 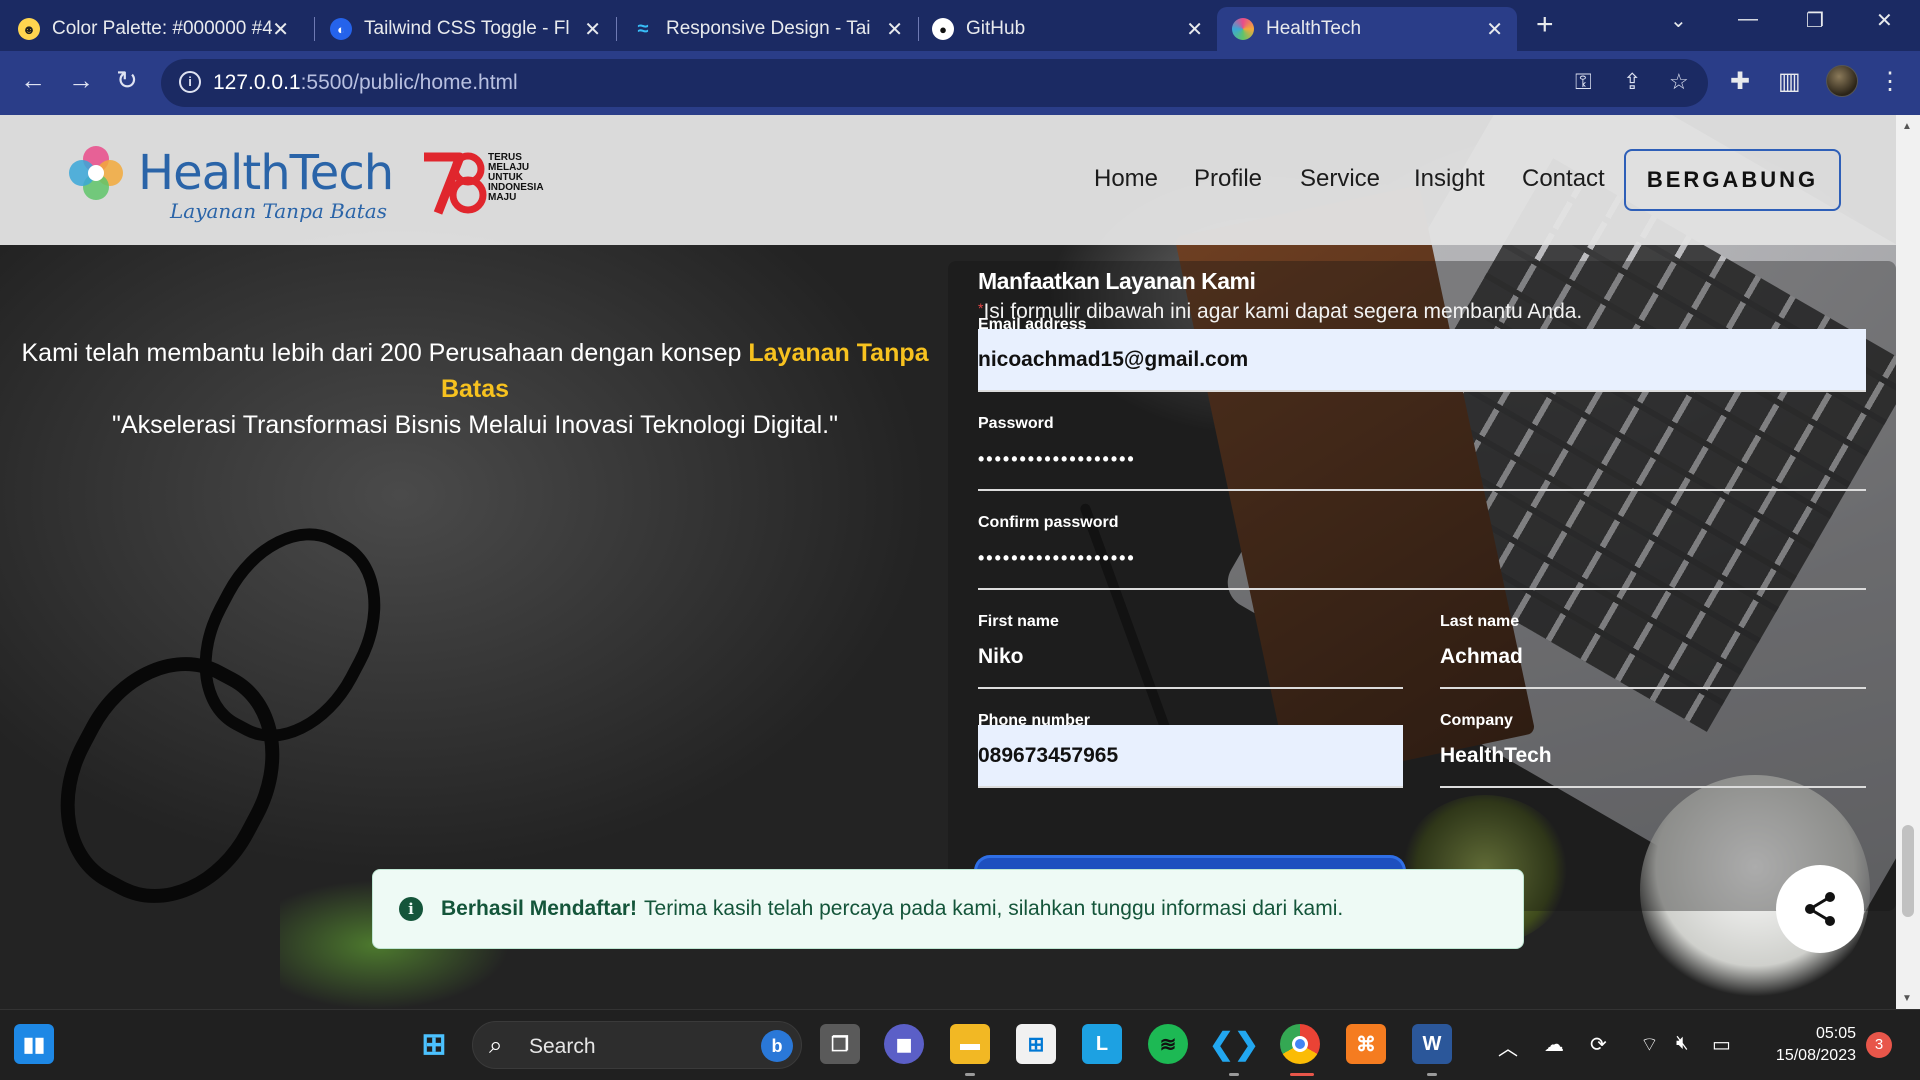 I want to click on tab-color-palette: ☻ Color Palette: #000000 #4 ✕, so click(x=160, y=29).